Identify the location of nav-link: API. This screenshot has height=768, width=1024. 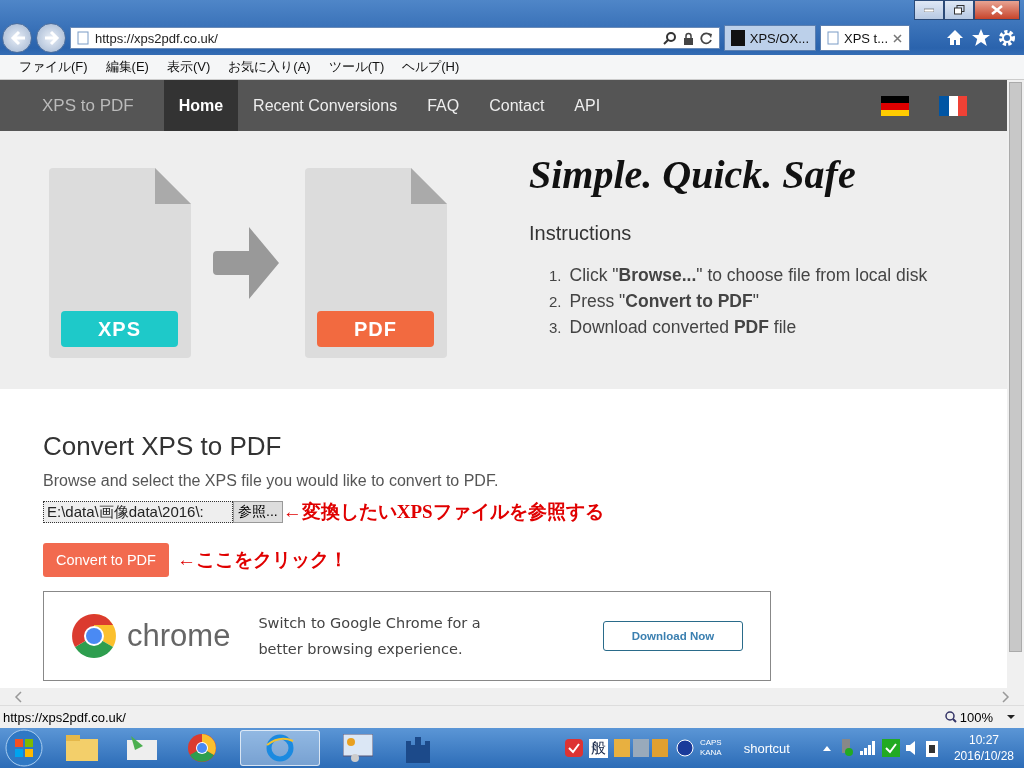
(587, 105).